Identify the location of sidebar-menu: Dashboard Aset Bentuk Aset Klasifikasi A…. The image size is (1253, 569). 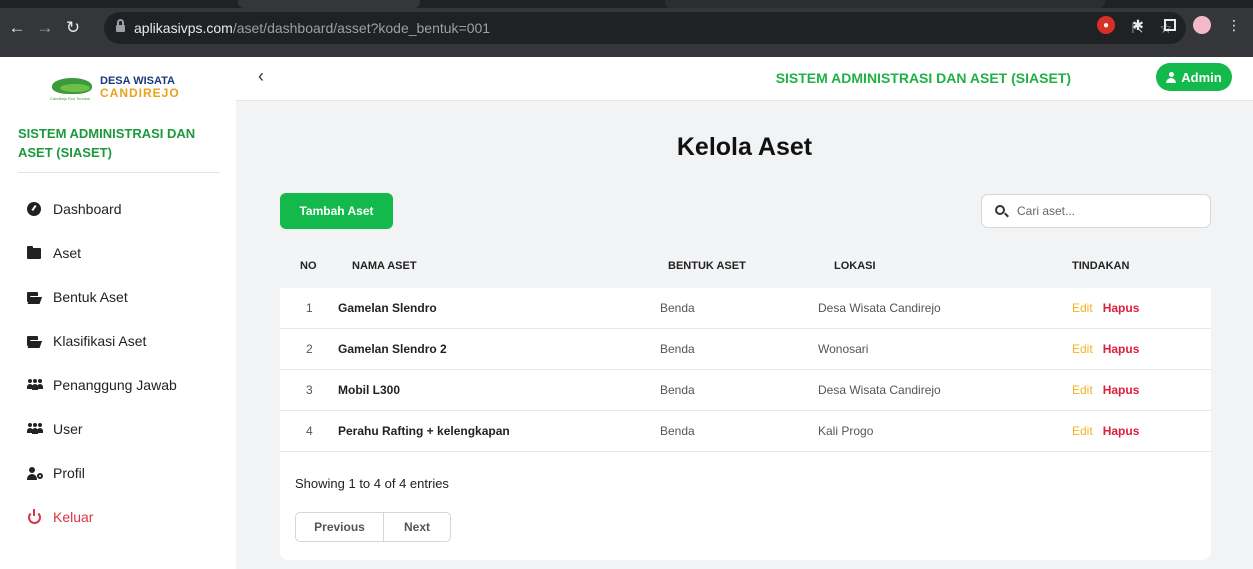
(118, 363).